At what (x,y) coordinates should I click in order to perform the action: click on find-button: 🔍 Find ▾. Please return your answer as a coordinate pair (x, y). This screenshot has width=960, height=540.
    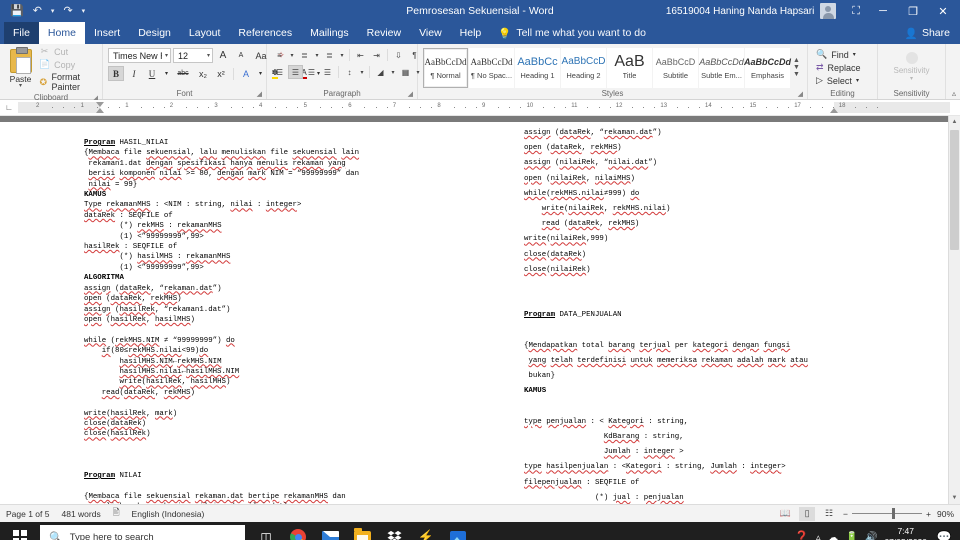
    Looking at the image, I should click on (836, 54).